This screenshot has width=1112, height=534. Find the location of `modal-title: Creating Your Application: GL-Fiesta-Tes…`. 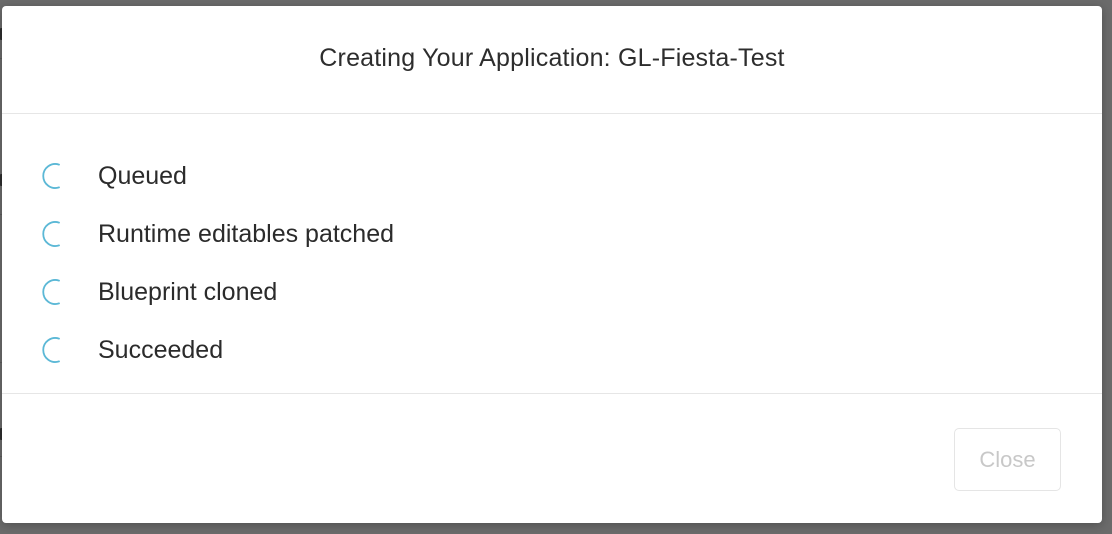

modal-title: Creating Your Application: GL-Fiesta-Tes… is located at coordinates (552, 58).